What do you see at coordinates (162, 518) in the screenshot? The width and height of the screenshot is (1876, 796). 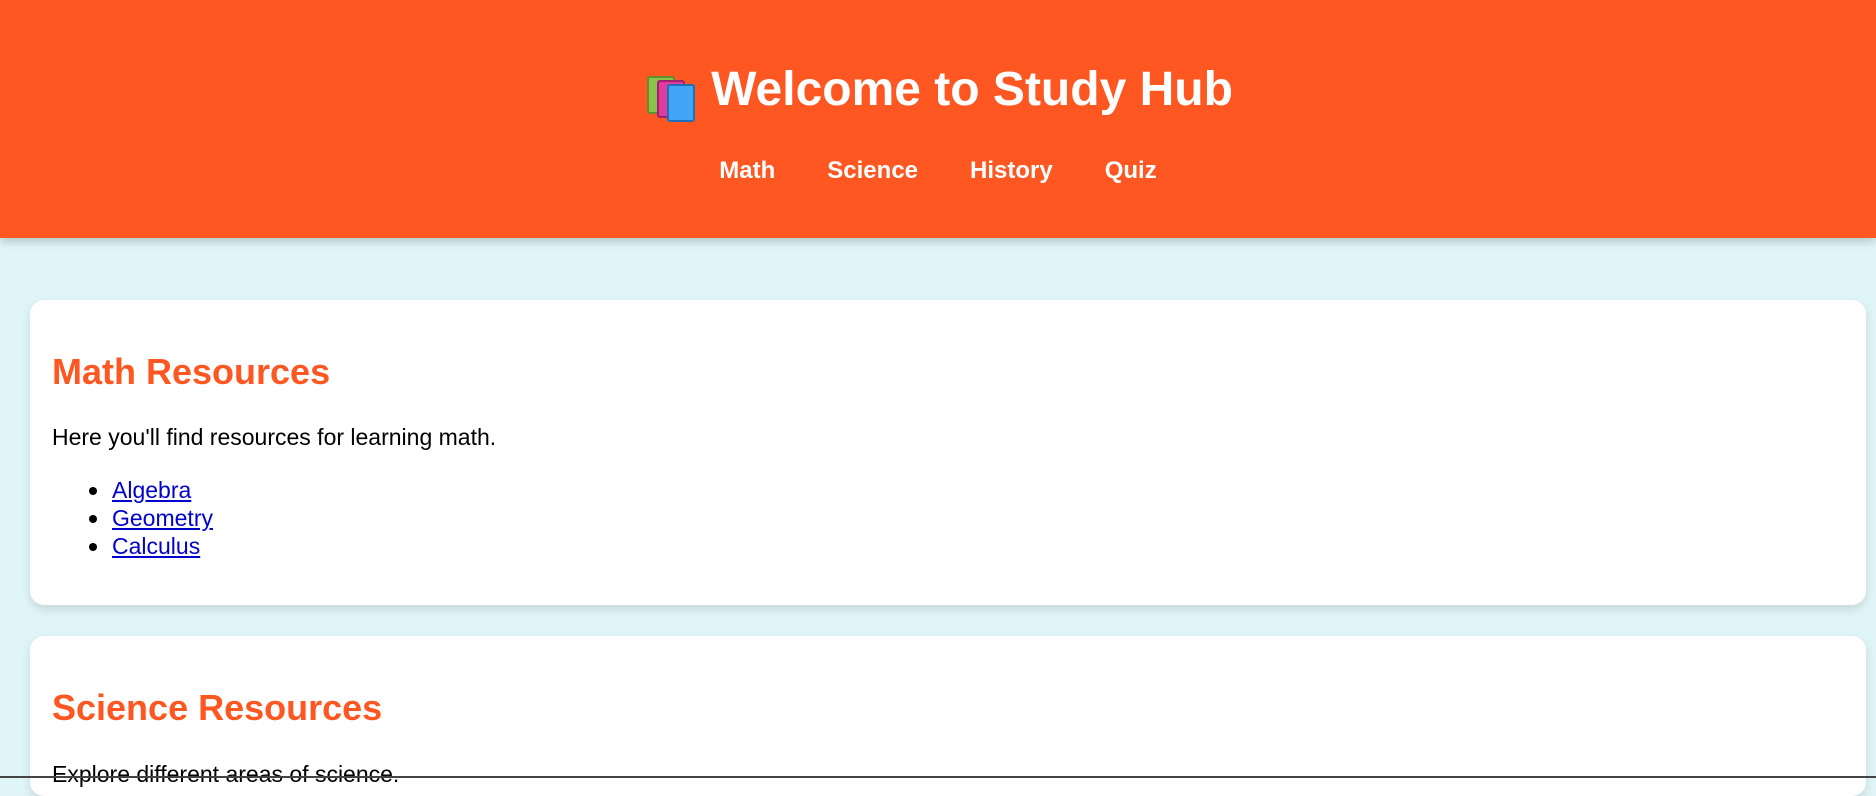 I see `link-geometry: Geometry` at bounding box center [162, 518].